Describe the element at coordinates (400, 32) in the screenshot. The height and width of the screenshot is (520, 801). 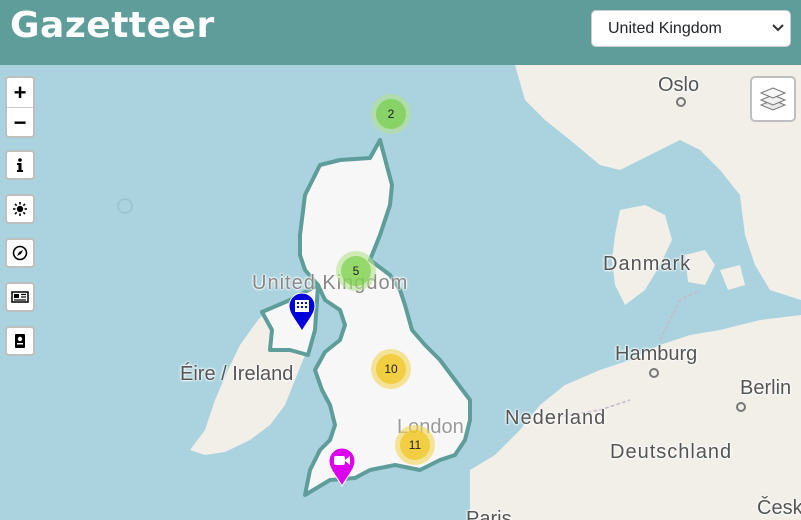
I see `navbar: Gazetteer United Kingdom` at that location.